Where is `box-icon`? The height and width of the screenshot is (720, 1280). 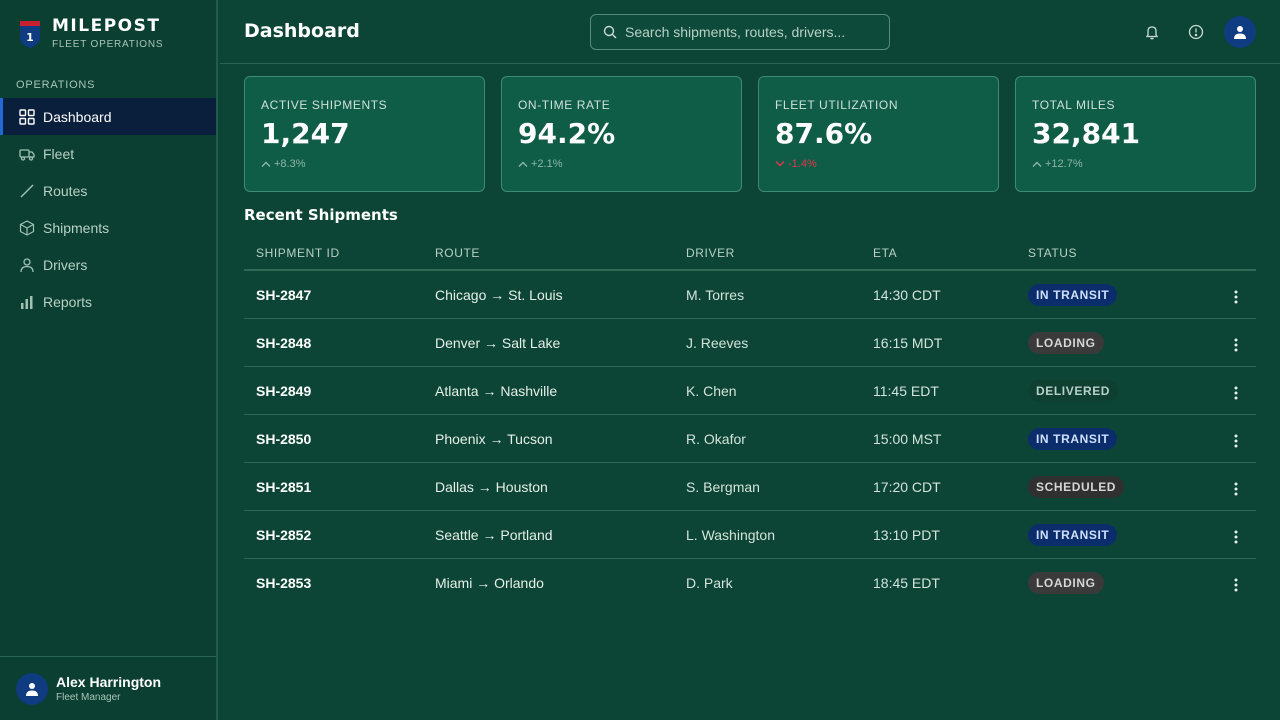
box-icon is located at coordinates (27, 227).